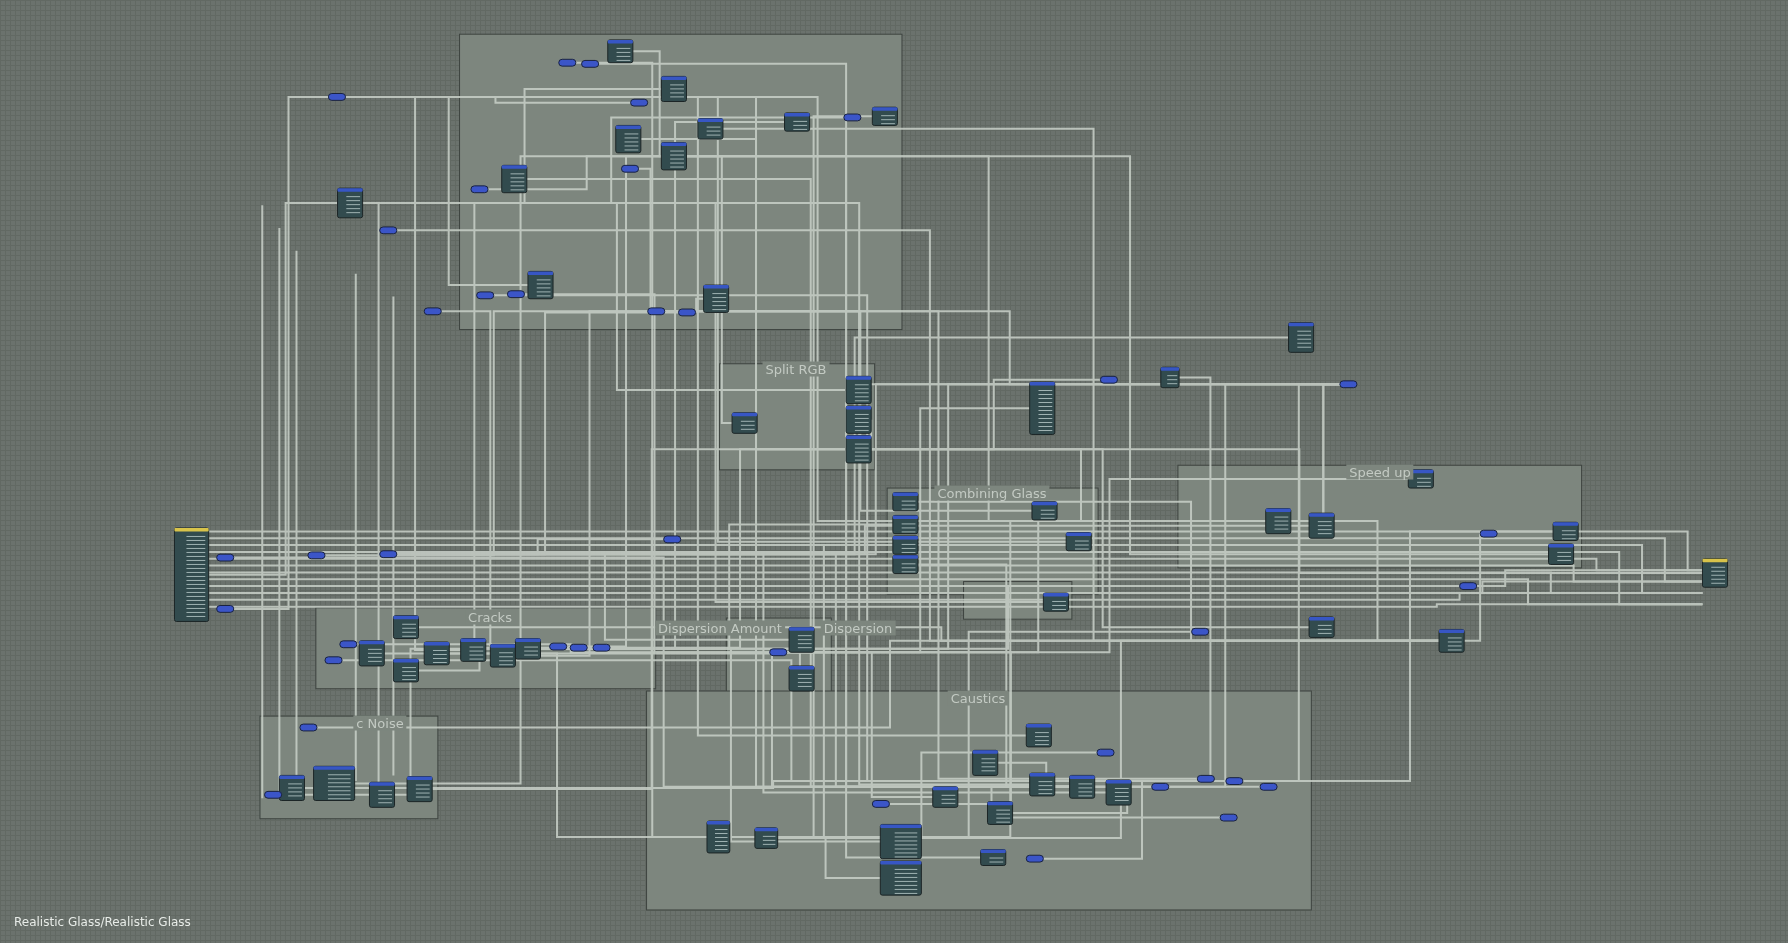  What do you see at coordinates (992, 493) in the screenshot?
I see `frame-label: Combining Glass` at bounding box center [992, 493].